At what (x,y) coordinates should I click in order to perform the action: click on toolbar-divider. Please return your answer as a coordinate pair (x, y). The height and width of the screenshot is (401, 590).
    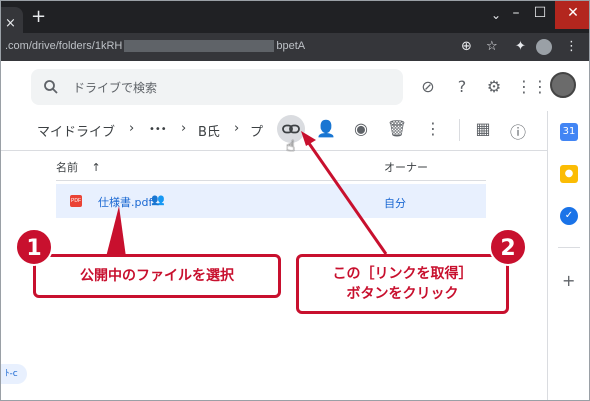
    Looking at the image, I should click on (459, 130).